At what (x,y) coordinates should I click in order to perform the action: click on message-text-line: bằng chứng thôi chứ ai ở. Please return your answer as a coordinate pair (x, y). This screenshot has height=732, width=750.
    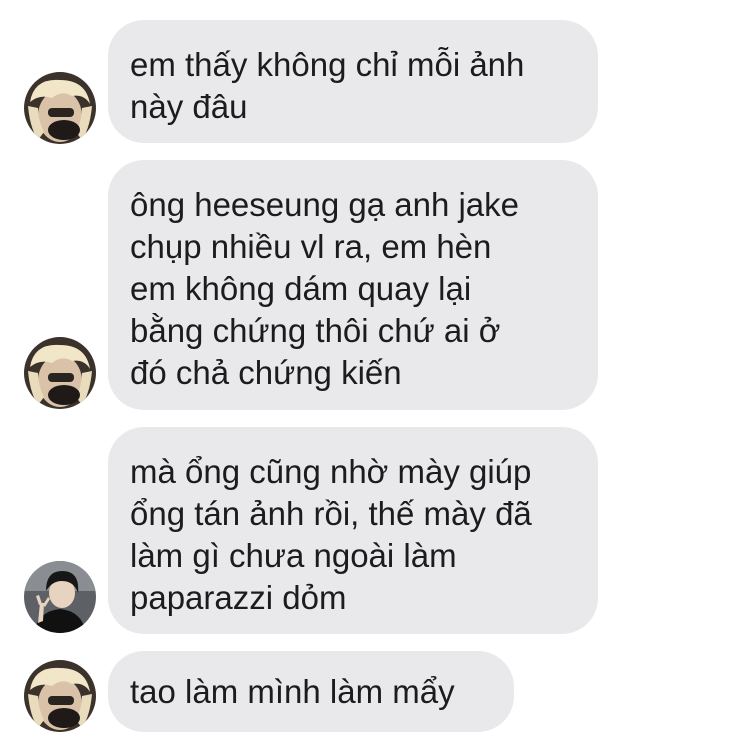
    Looking at the image, I should click on (315, 330).